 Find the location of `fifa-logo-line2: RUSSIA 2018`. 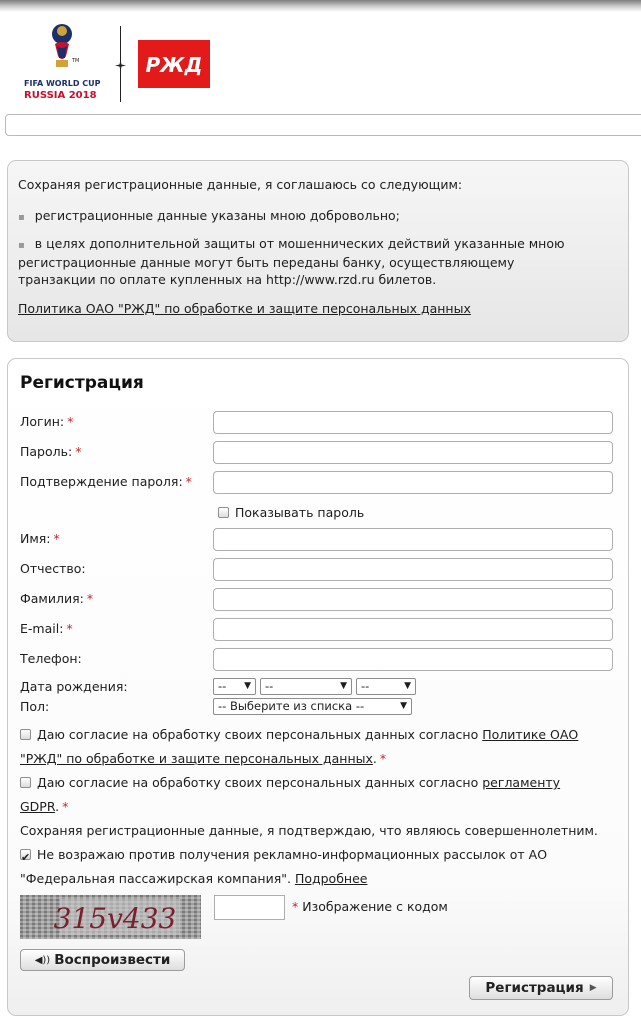

fifa-logo-line2: RUSSIA 2018 is located at coordinates (60, 95).